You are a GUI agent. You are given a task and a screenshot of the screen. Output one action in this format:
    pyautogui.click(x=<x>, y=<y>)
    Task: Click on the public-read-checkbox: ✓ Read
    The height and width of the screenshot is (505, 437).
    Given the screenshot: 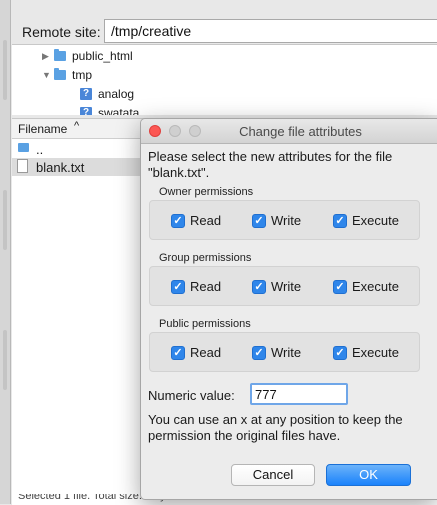 What is the action you would take?
    pyautogui.click(x=196, y=352)
    